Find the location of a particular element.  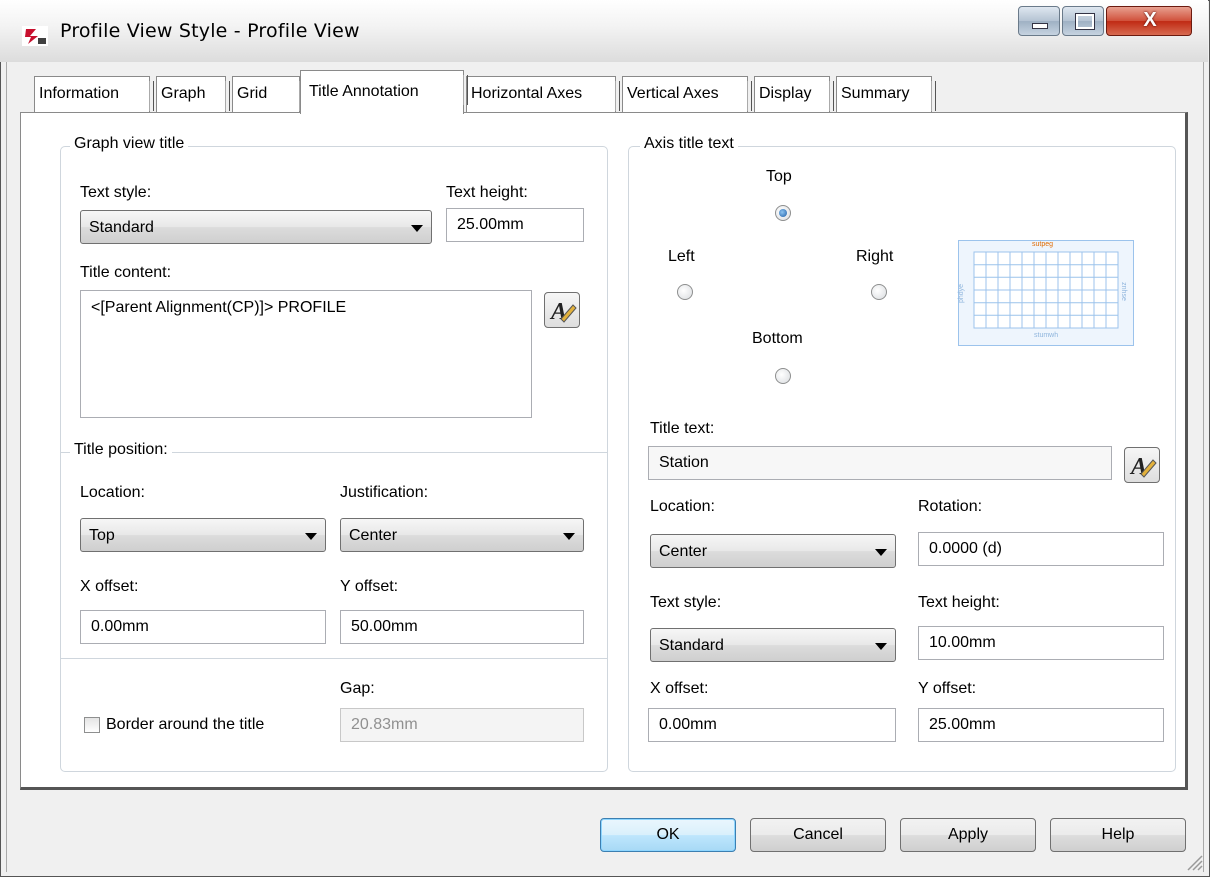

cancel-button: Cancel is located at coordinates (818, 835).